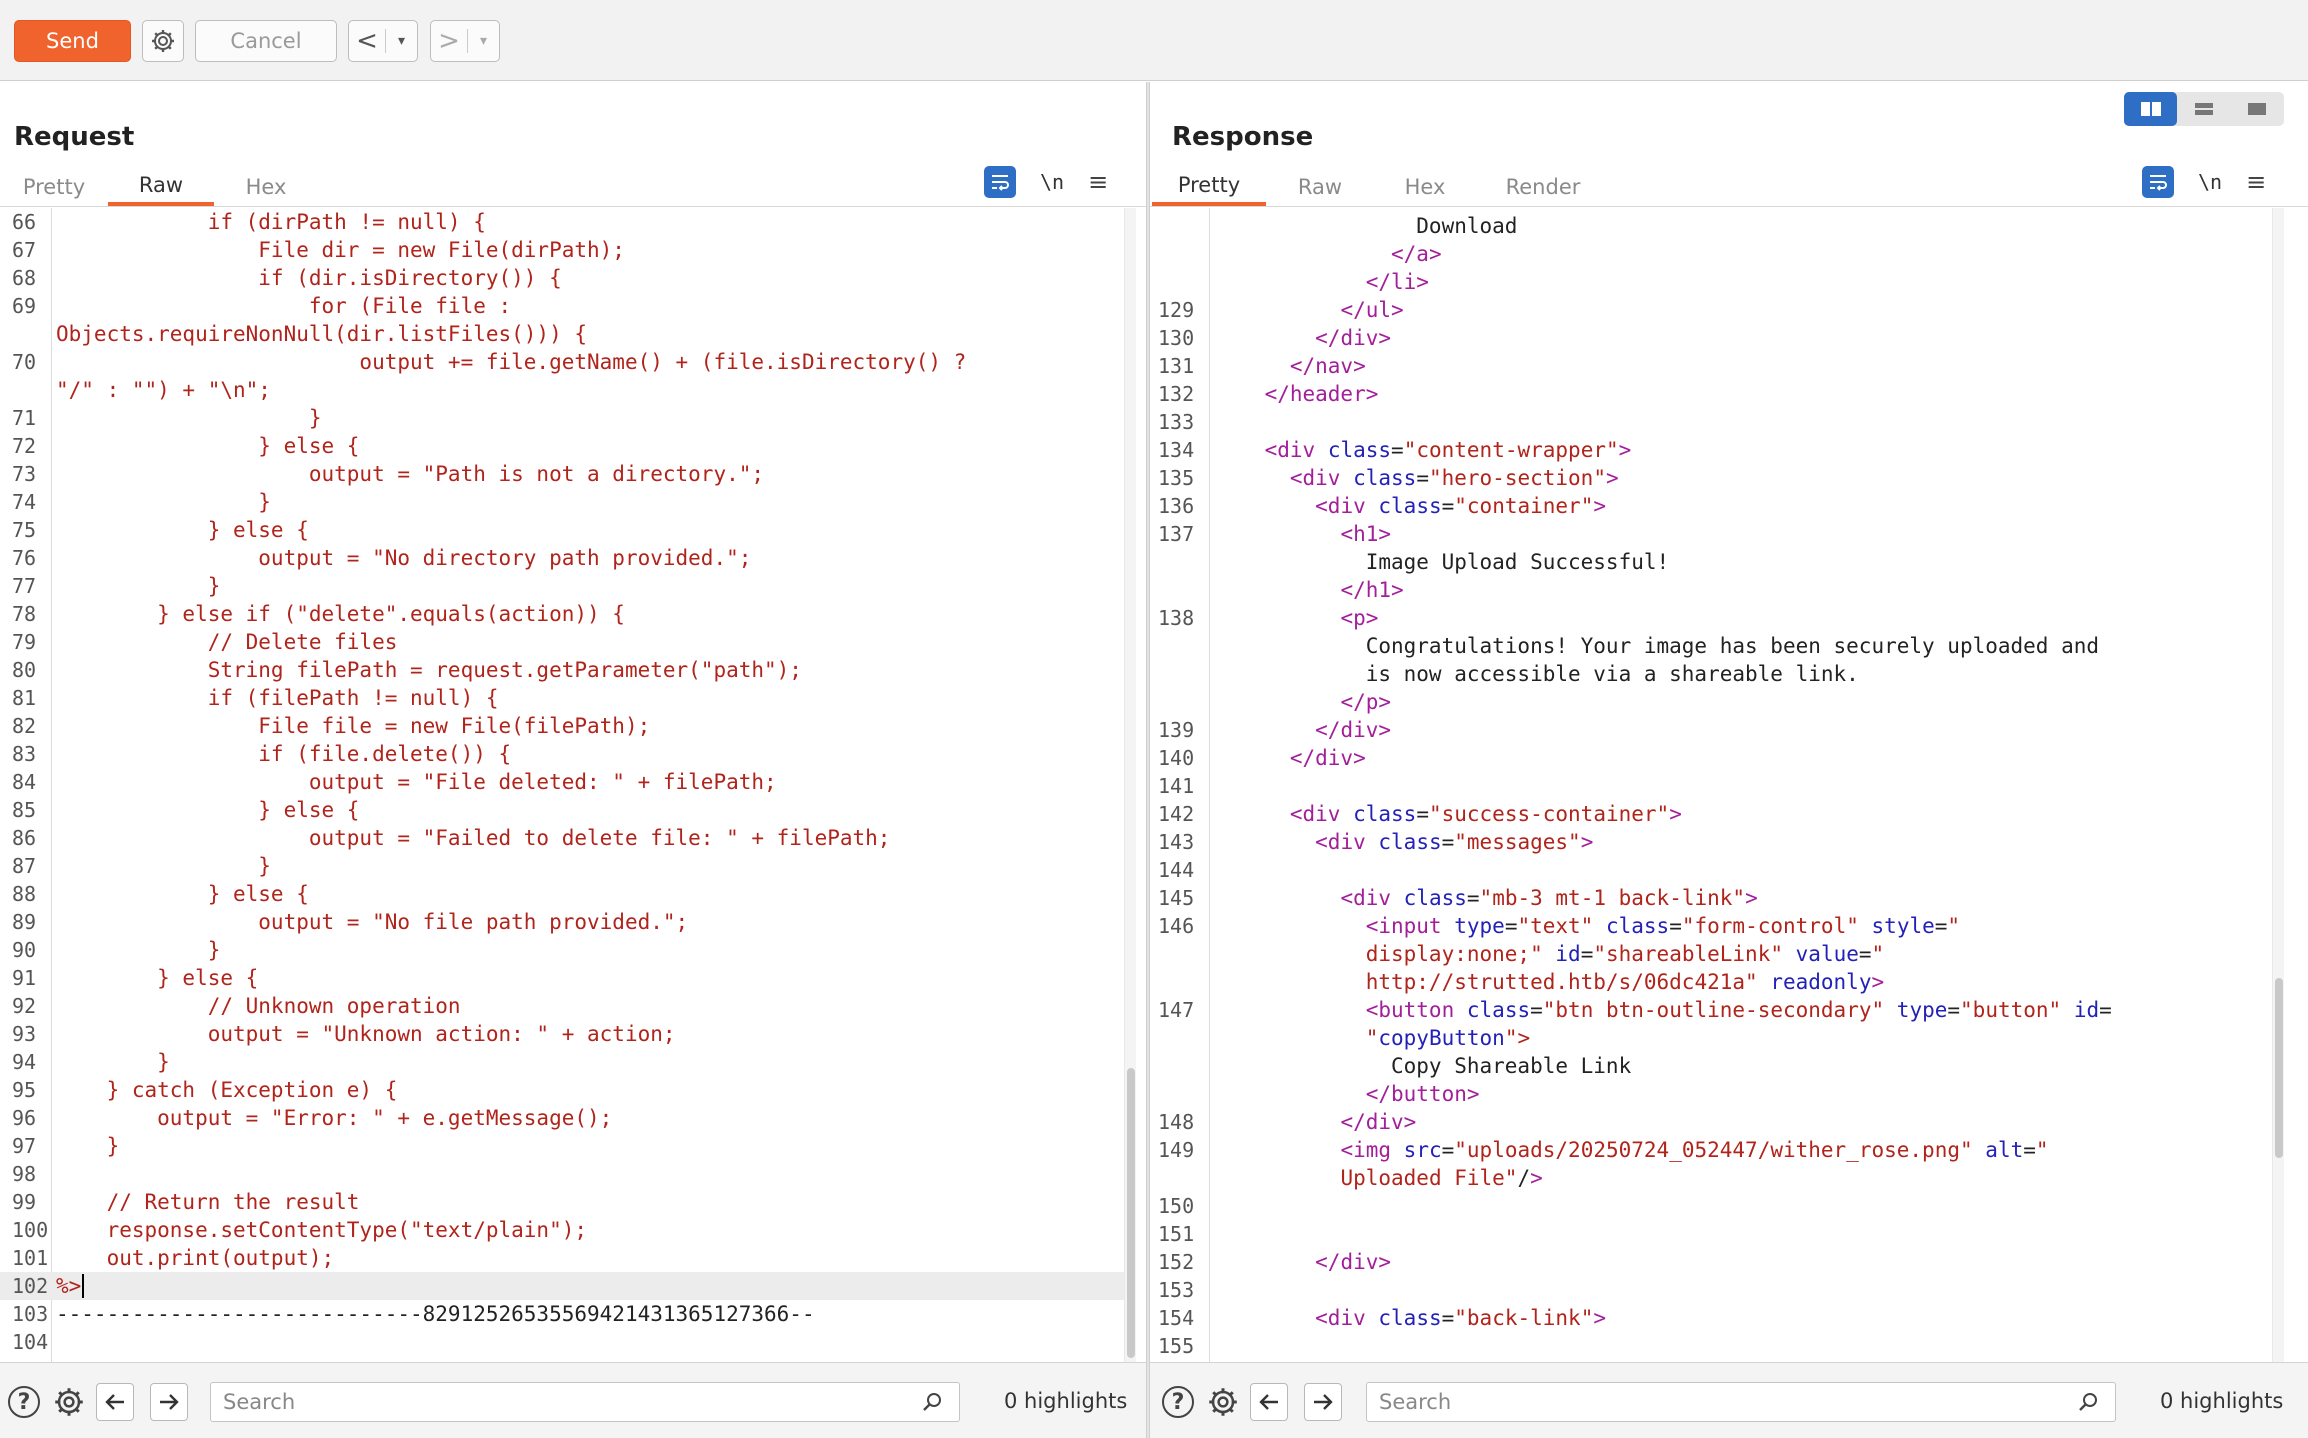 The height and width of the screenshot is (1438, 2308). What do you see at coordinates (24, 278) in the screenshot?
I see `line-number: 68` at bounding box center [24, 278].